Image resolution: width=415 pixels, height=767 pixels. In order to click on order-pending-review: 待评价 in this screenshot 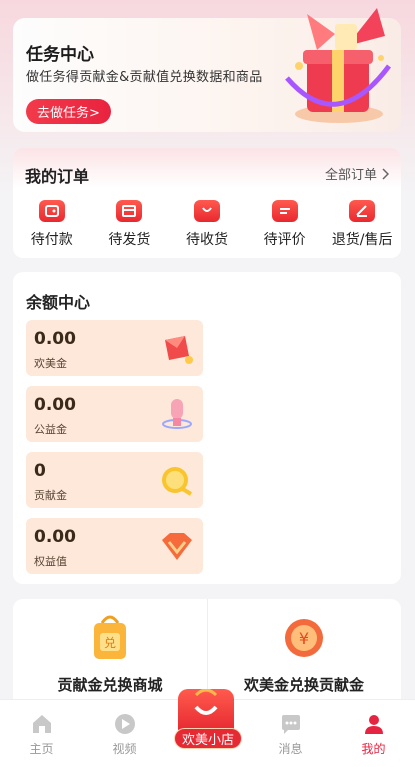, I will do `click(285, 224)`.